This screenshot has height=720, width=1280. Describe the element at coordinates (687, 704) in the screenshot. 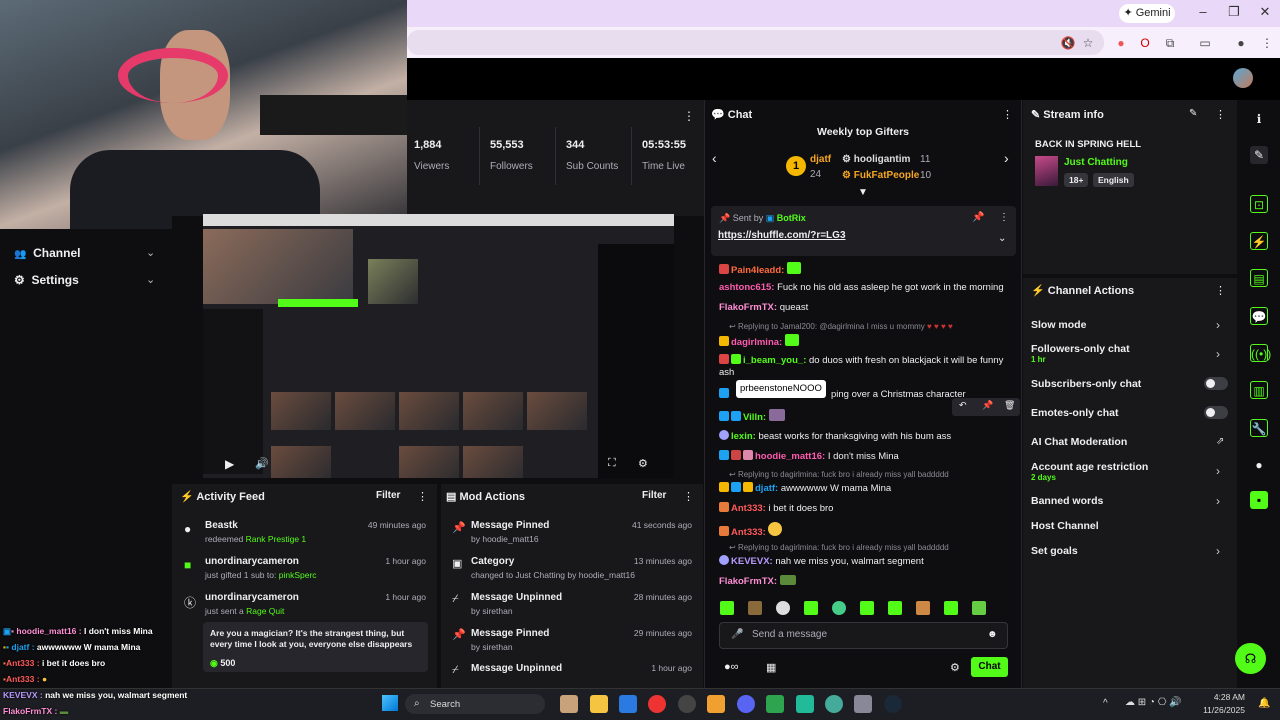

I see `obs-icon` at that location.